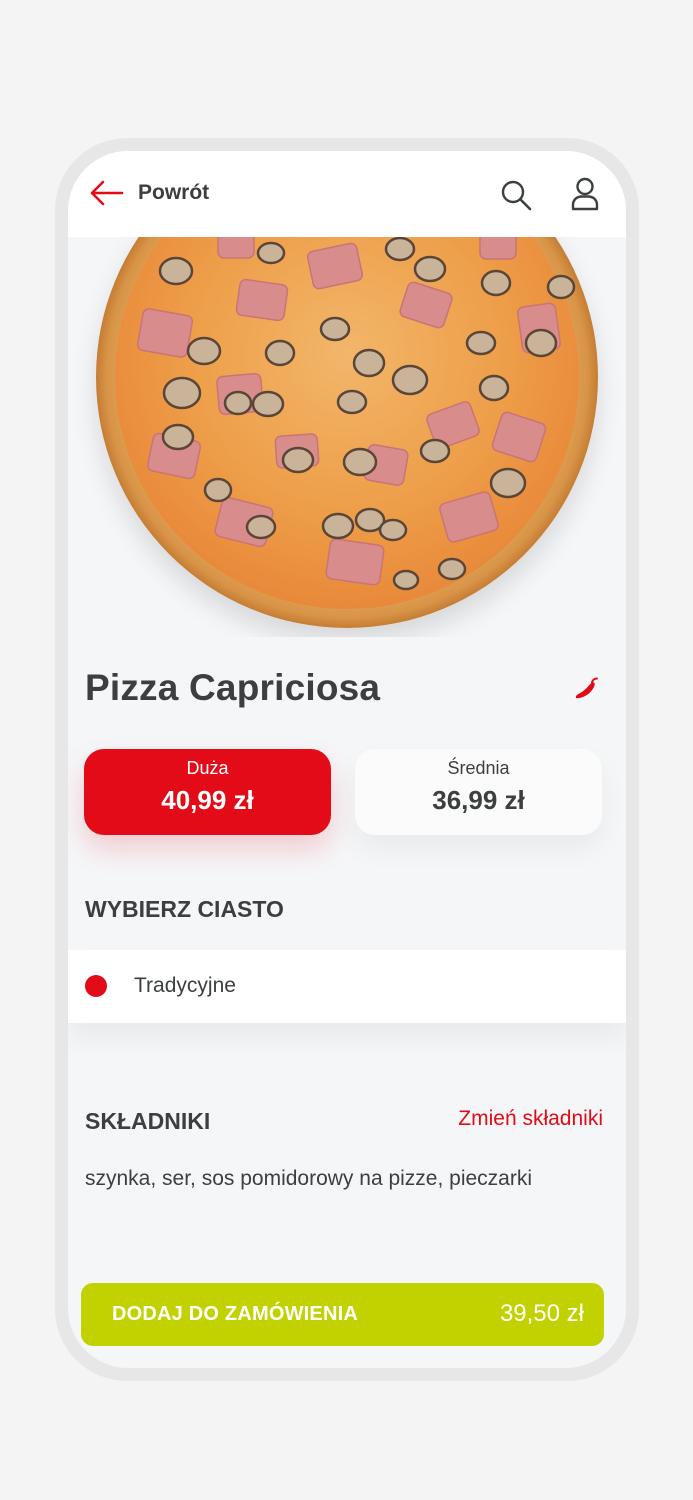 The height and width of the screenshot is (1500, 693). Describe the element at coordinates (478, 768) in the screenshot. I see `size-name: Średnia` at that location.